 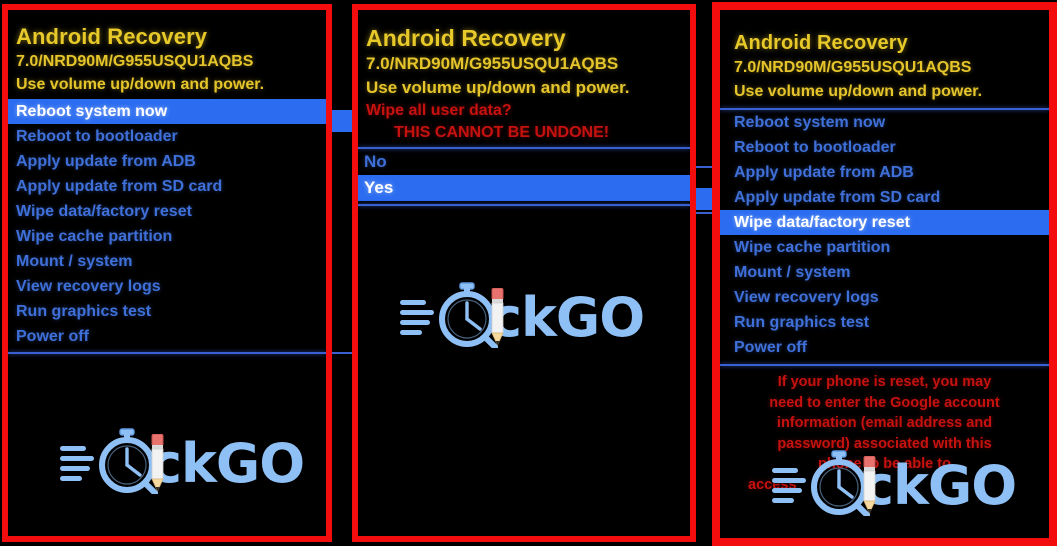 What do you see at coordinates (884, 402) in the screenshot?
I see `notice-line: need to enter the Google account` at bounding box center [884, 402].